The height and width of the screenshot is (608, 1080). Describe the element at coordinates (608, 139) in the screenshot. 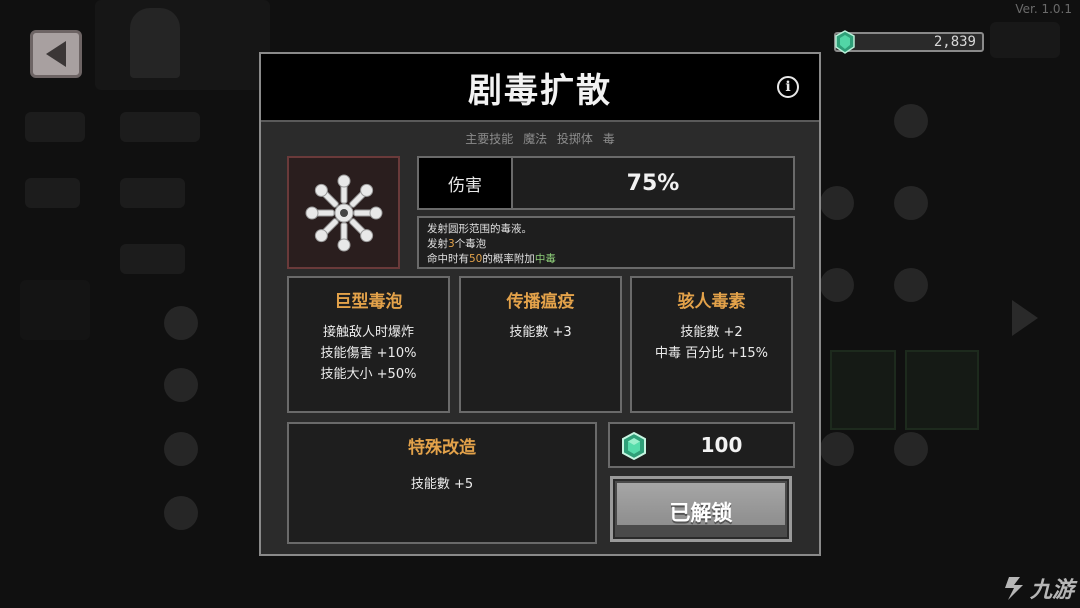

I see `skill-tag: 毒` at that location.